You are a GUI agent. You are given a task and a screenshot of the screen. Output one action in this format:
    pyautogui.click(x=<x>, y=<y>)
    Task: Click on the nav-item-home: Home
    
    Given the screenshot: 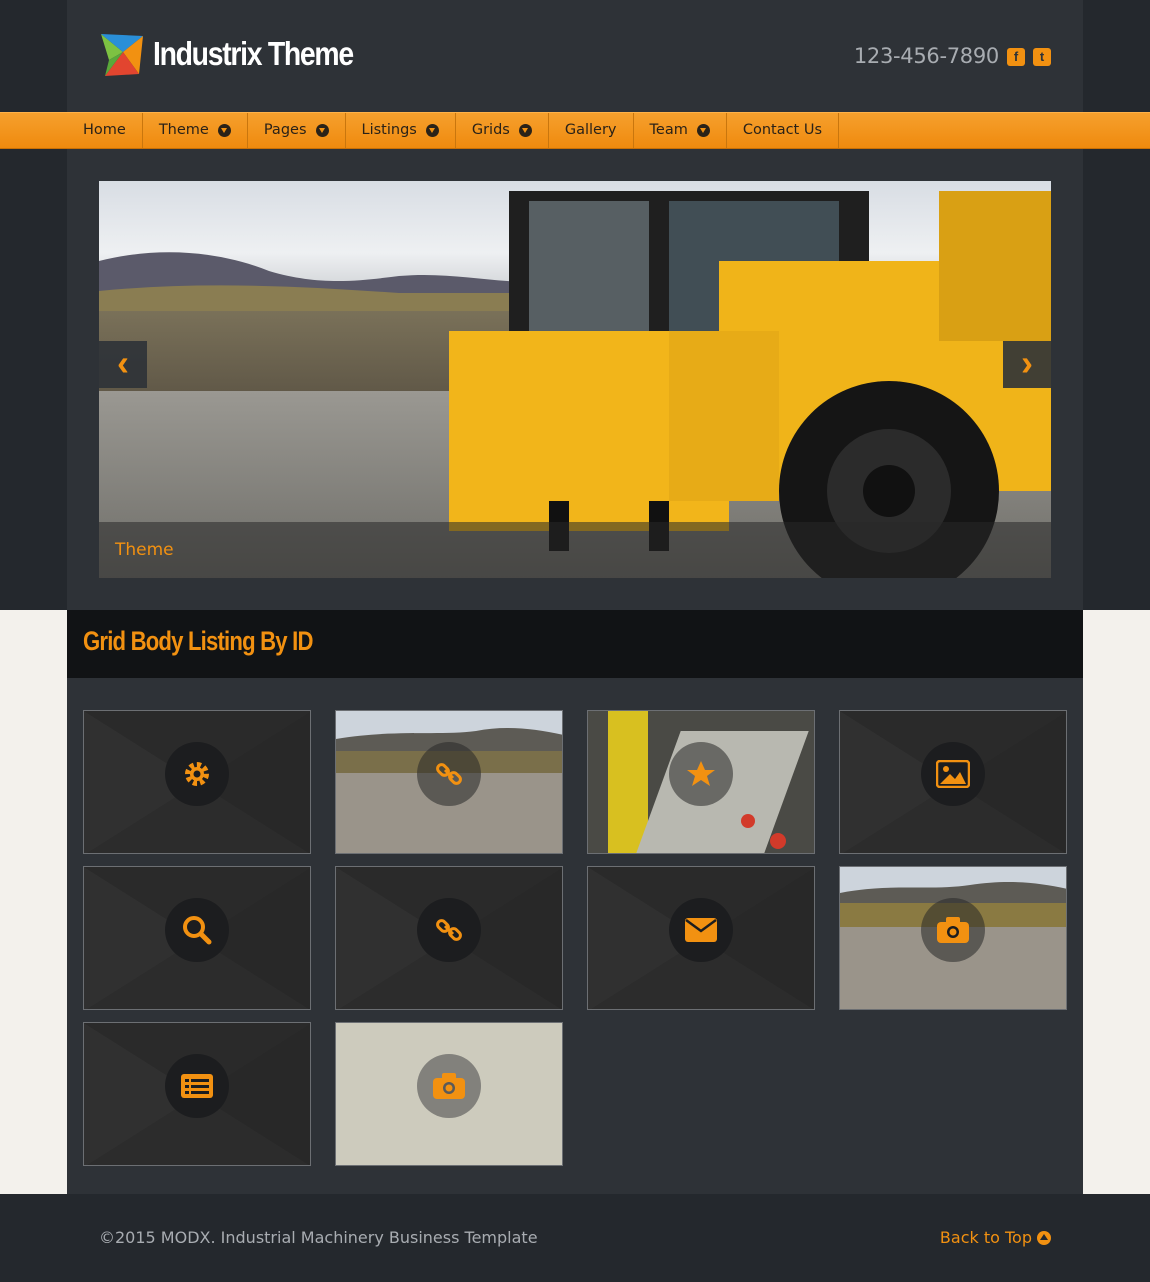 What is the action you would take?
    pyautogui.click(x=105, y=130)
    